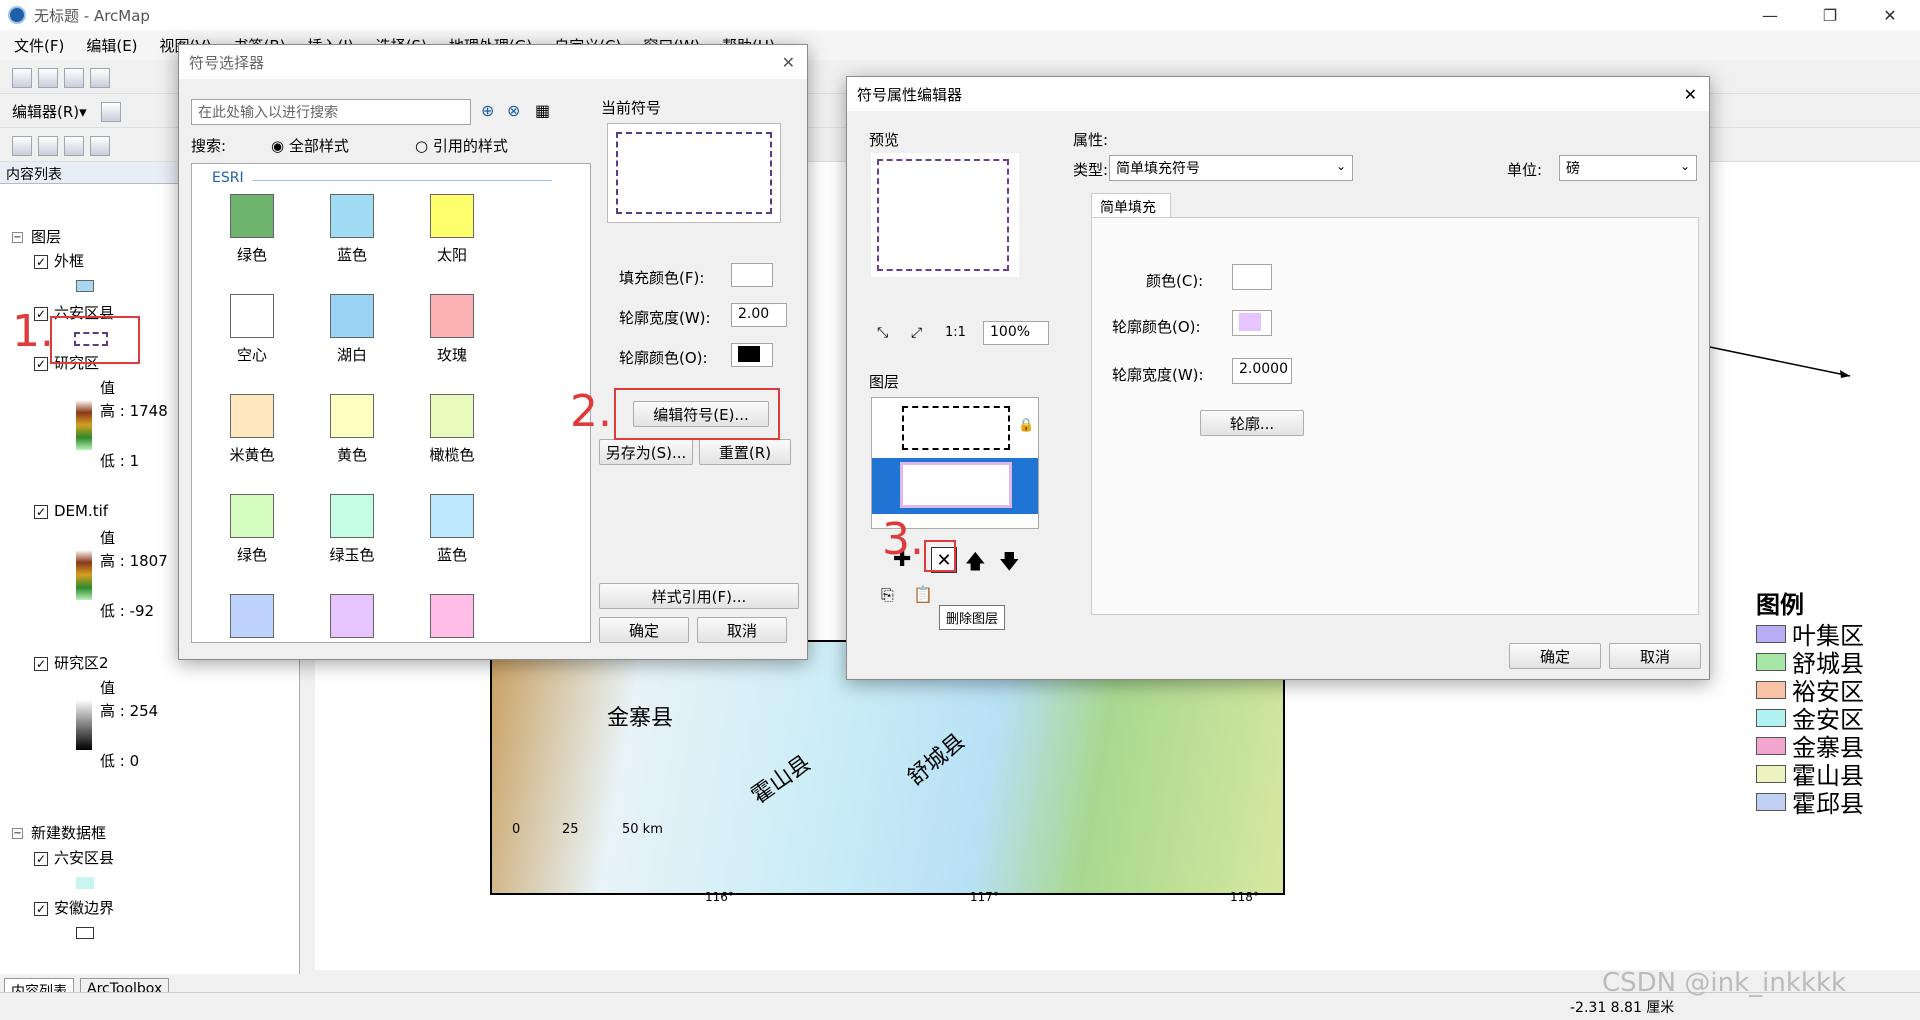  I want to click on fill-extent-icon: ⤢, so click(916, 333).